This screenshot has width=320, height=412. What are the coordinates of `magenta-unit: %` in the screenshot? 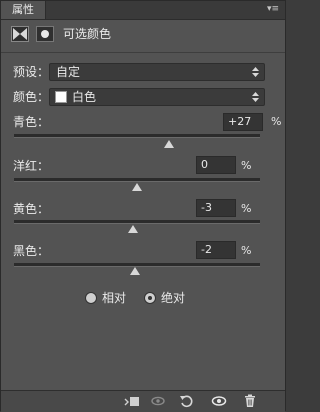 It's located at (246, 165).